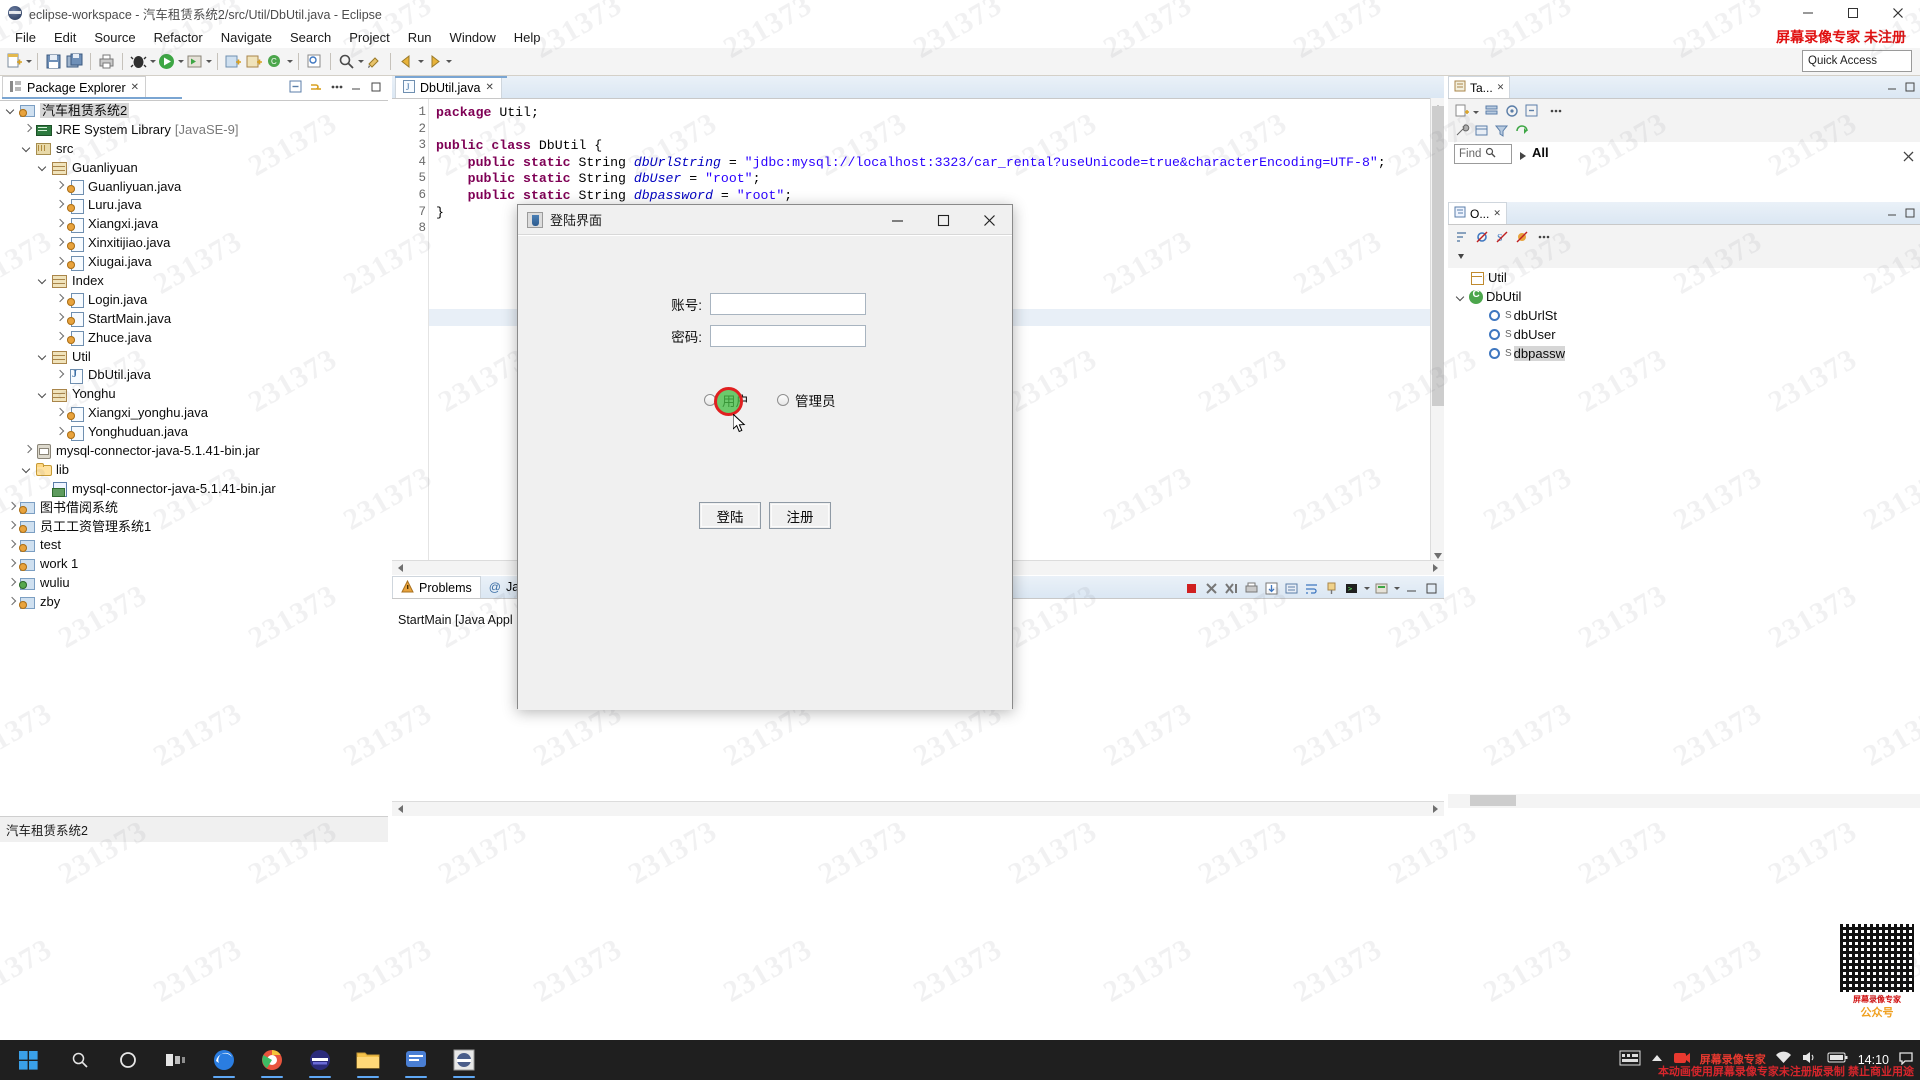 Image resolution: width=1920 pixels, height=1080 pixels. I want to click on account-input, so click(788, 304).